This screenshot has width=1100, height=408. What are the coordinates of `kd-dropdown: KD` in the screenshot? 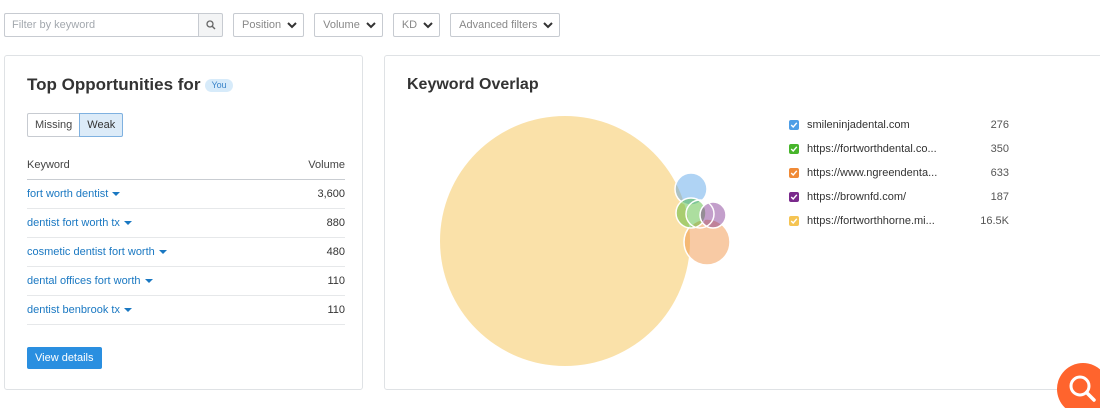 It's located at (416, 25).